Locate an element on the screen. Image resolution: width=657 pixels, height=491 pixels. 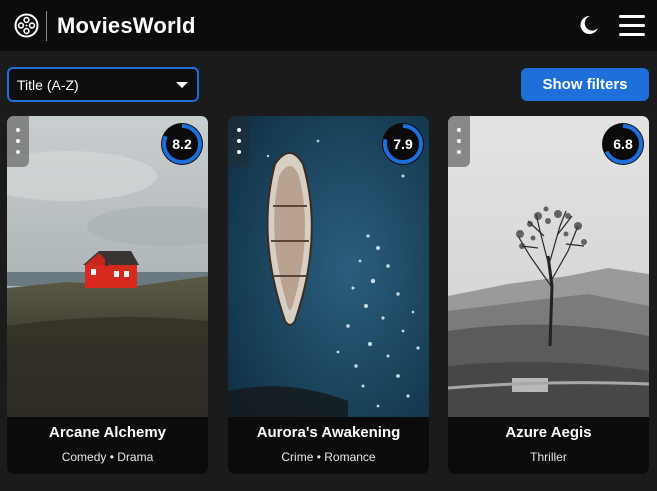
sort-selected-value: Title (A-Z) is located at coordinates (48, 85).